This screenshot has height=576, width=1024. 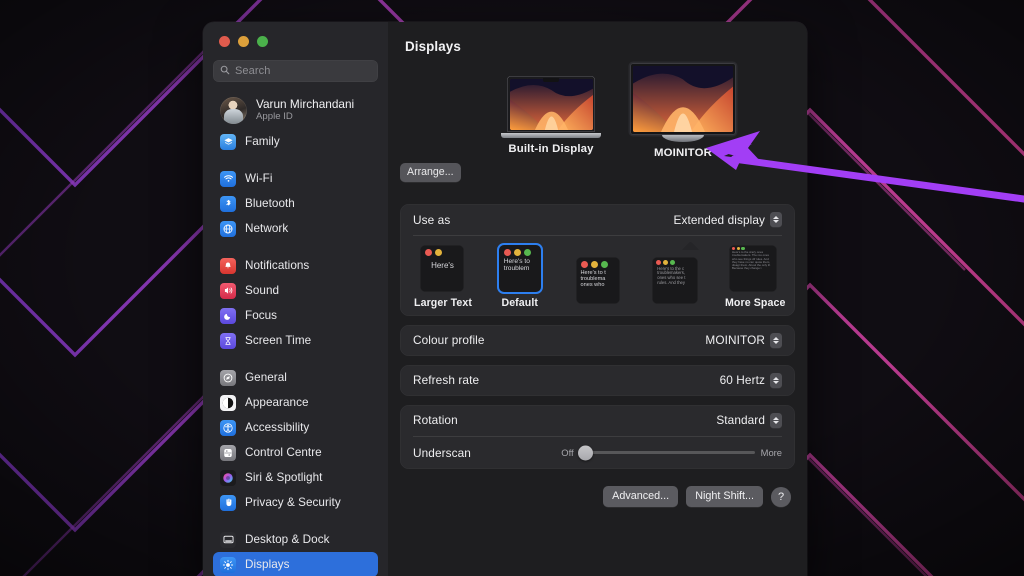 What do you see at coordinates (295, 203) in the screenshot?
I see `sidebar-item-bluetooth: Bluetooth` at bounding box center [295, 203].